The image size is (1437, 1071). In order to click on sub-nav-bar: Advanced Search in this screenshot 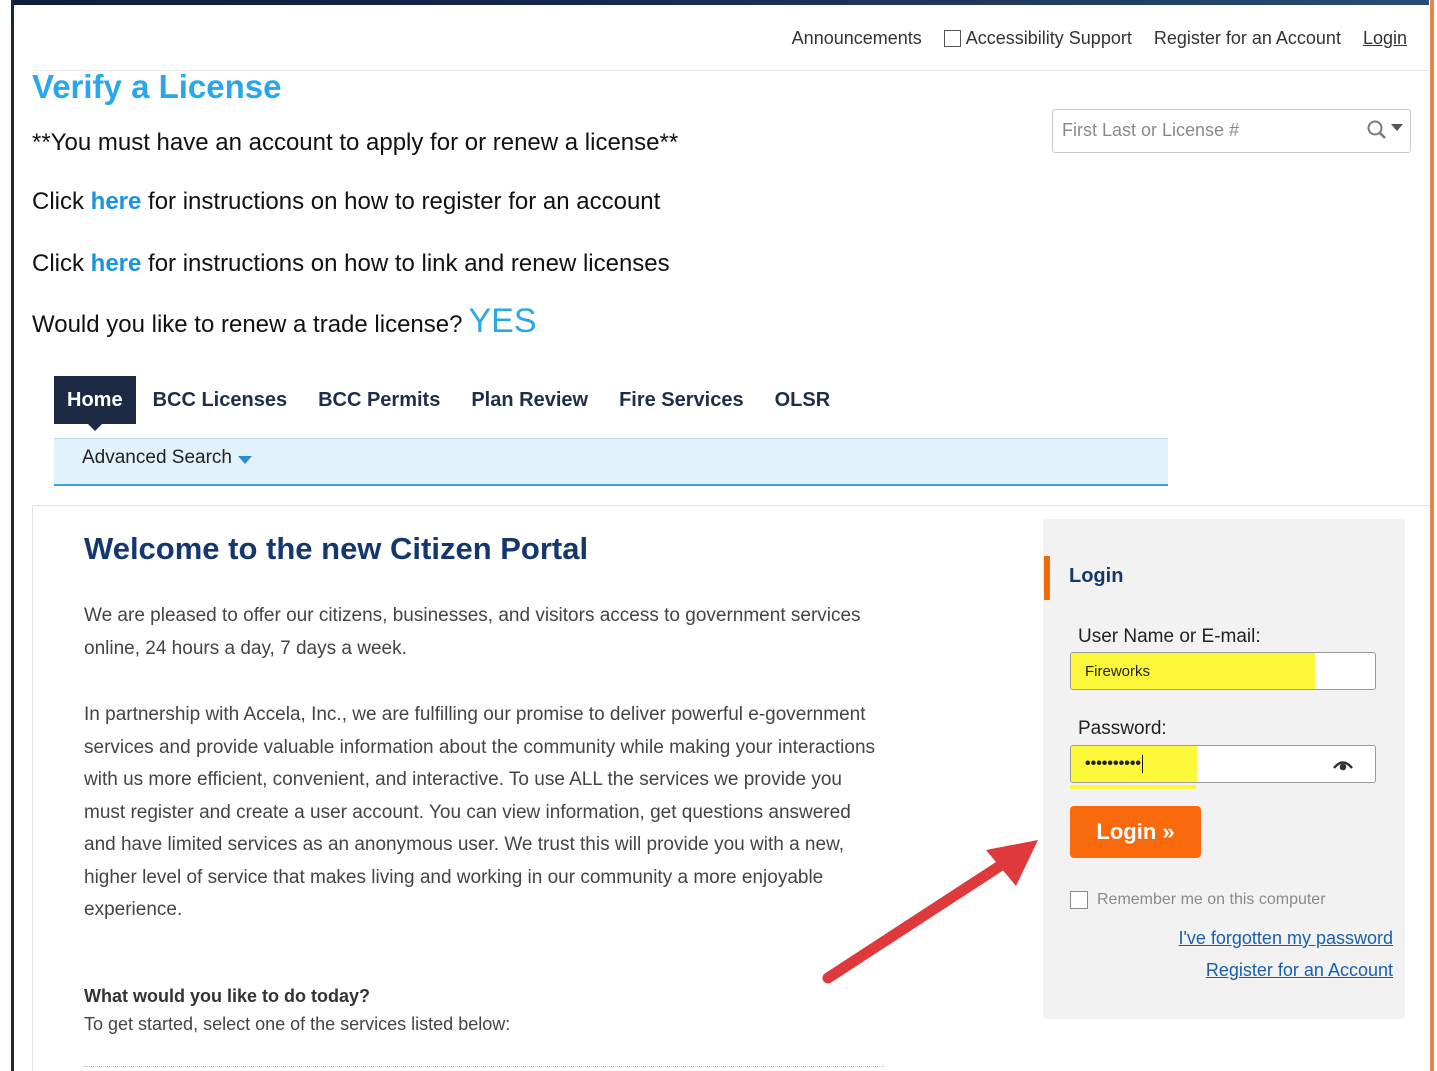, I will do `click(611, 462)`.